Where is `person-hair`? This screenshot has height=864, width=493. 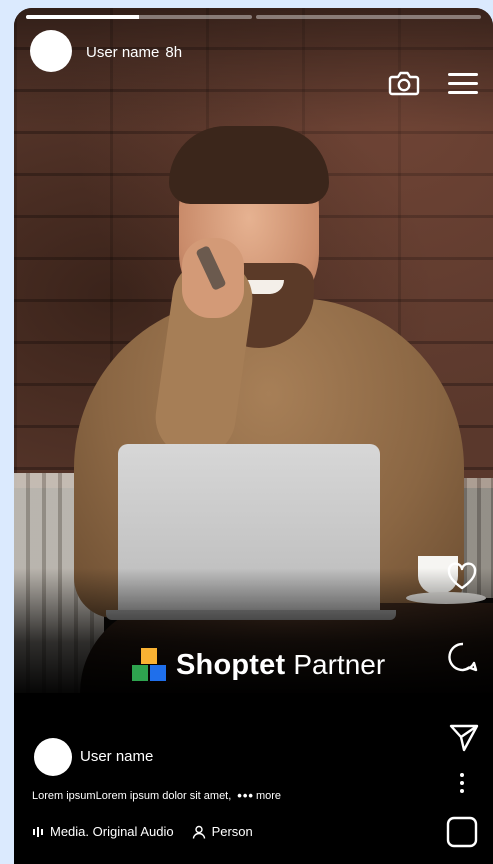 person-hair is located at coordinates (249, 165).